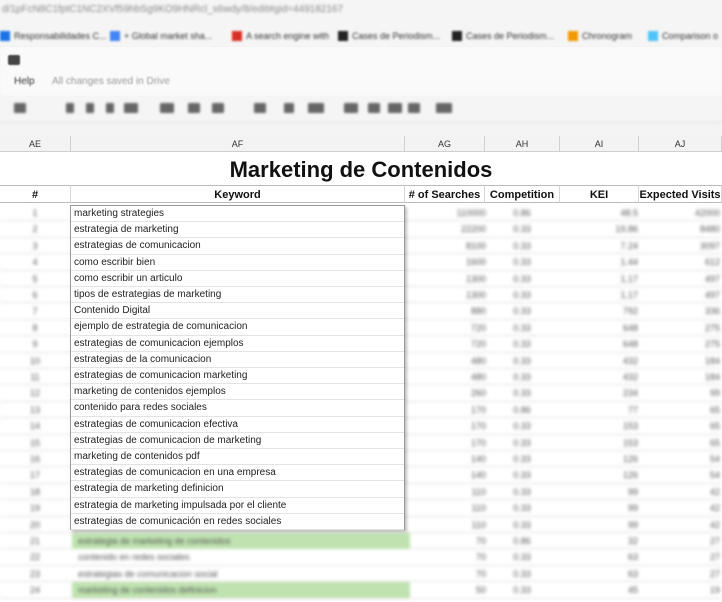 The width and height of the screenshot is (722, 602). Describe the element at coordinates (600, 35) in the screenshot. I see `bookmark-item: Chronogram` at that location.